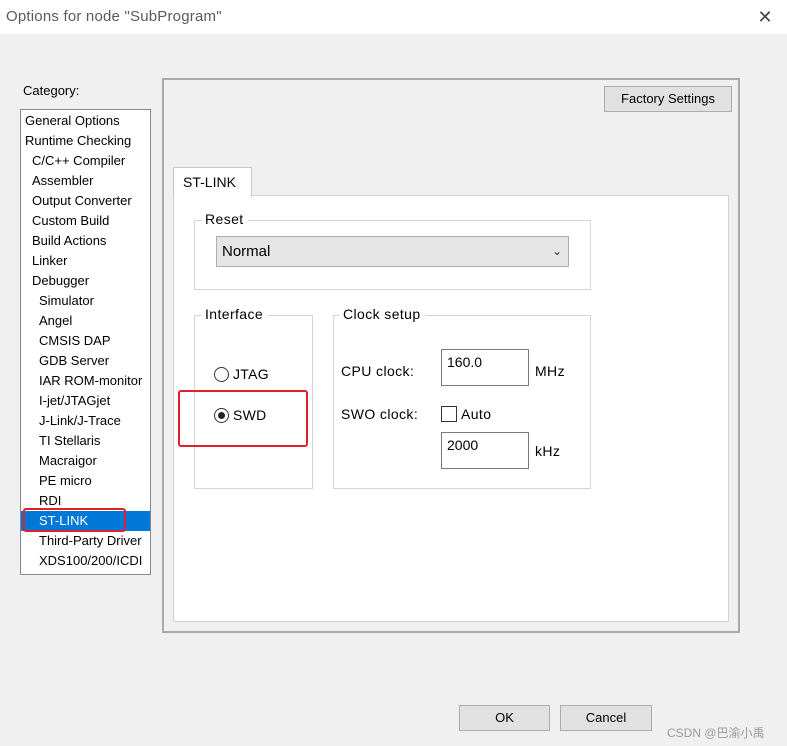  What do you see at coordinates (668, 99) in the screenshot?
I see `factory-settings-button: Factory Settings` at bounding box center [668, 99].